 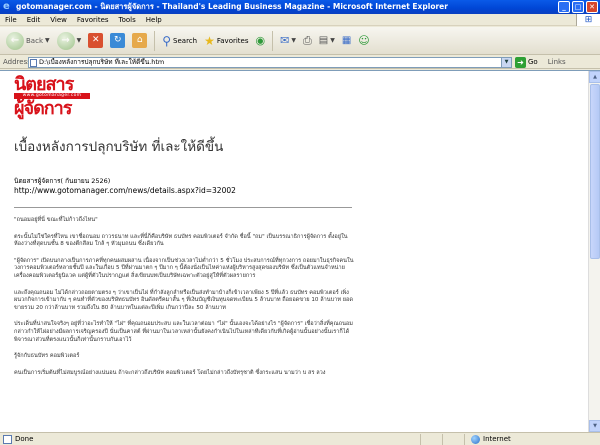 I want to click on scroll-up-icon: ▲, so click(x=594, y=77).